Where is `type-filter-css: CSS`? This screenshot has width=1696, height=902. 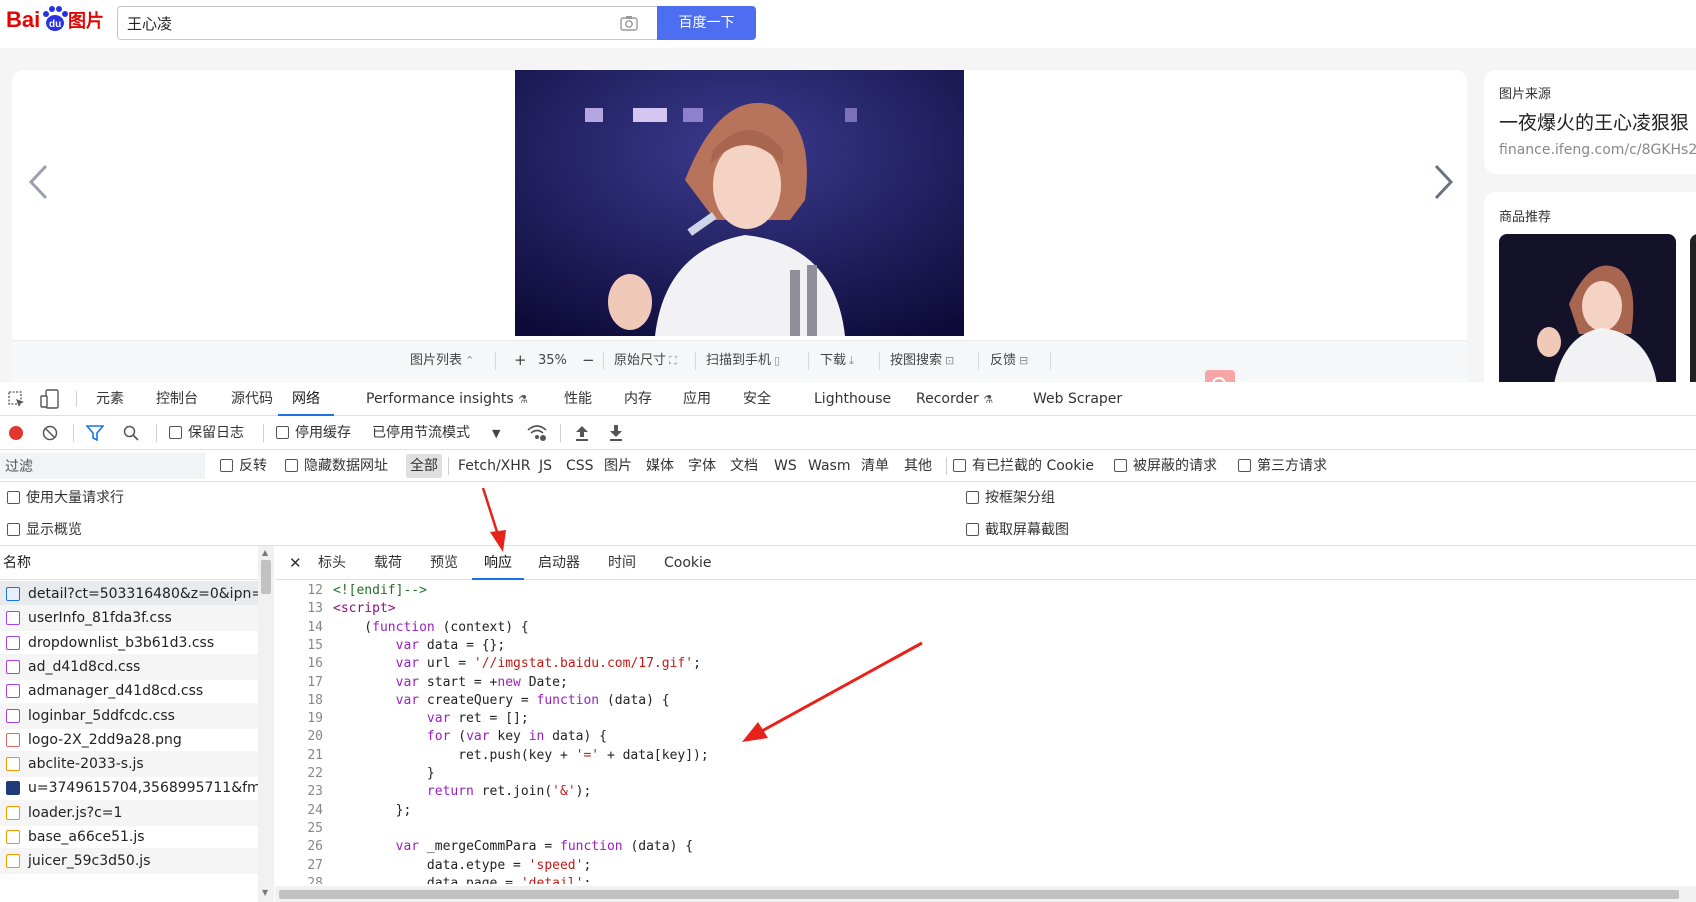
type-filter-css: CSS is located at coordinates (580, 466).